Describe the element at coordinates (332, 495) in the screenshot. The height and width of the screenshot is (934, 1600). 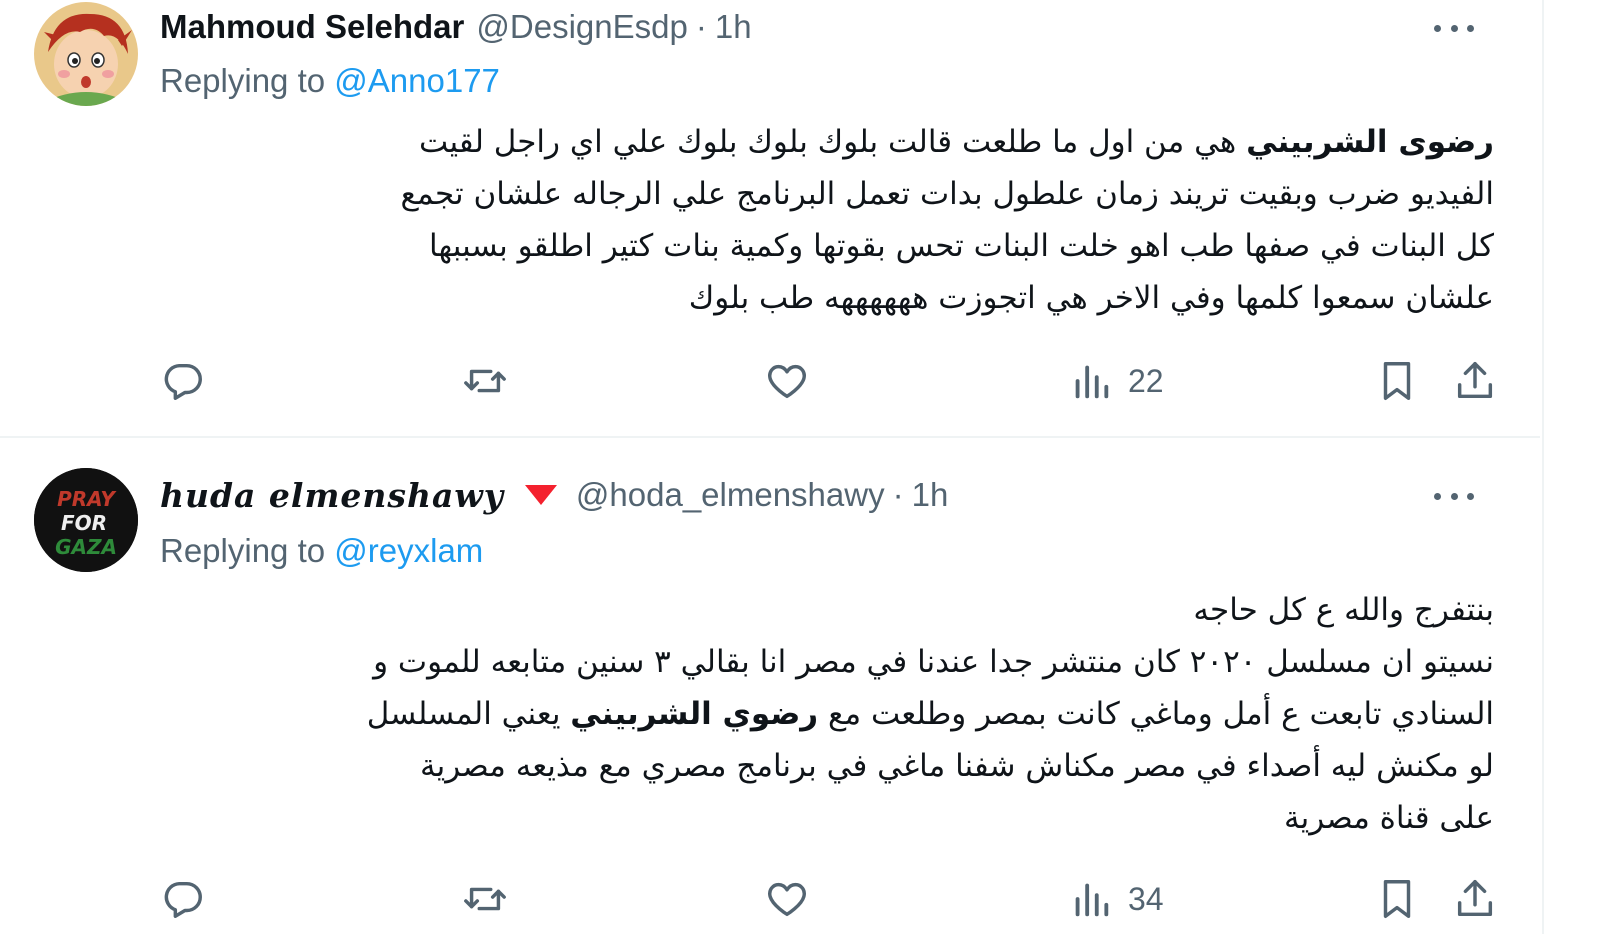
I see `display-name: huda elmenshawy` at that location.